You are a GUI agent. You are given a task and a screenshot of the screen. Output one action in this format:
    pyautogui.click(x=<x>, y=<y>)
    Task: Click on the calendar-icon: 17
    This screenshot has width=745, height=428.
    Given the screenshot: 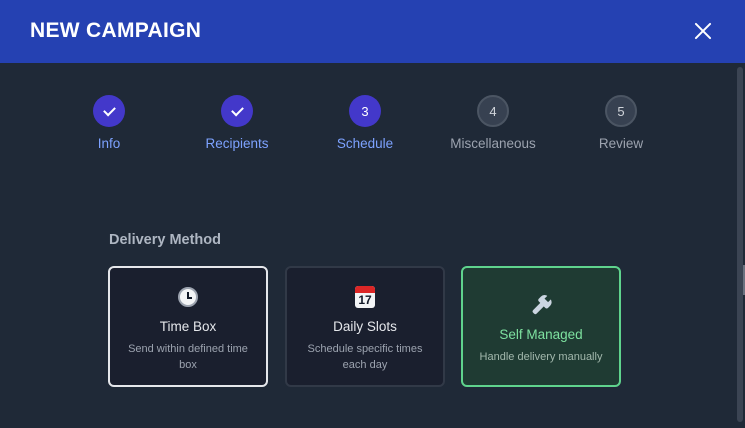 What is the action you would take?
    pyautogui.click(x=365, y=297)
    